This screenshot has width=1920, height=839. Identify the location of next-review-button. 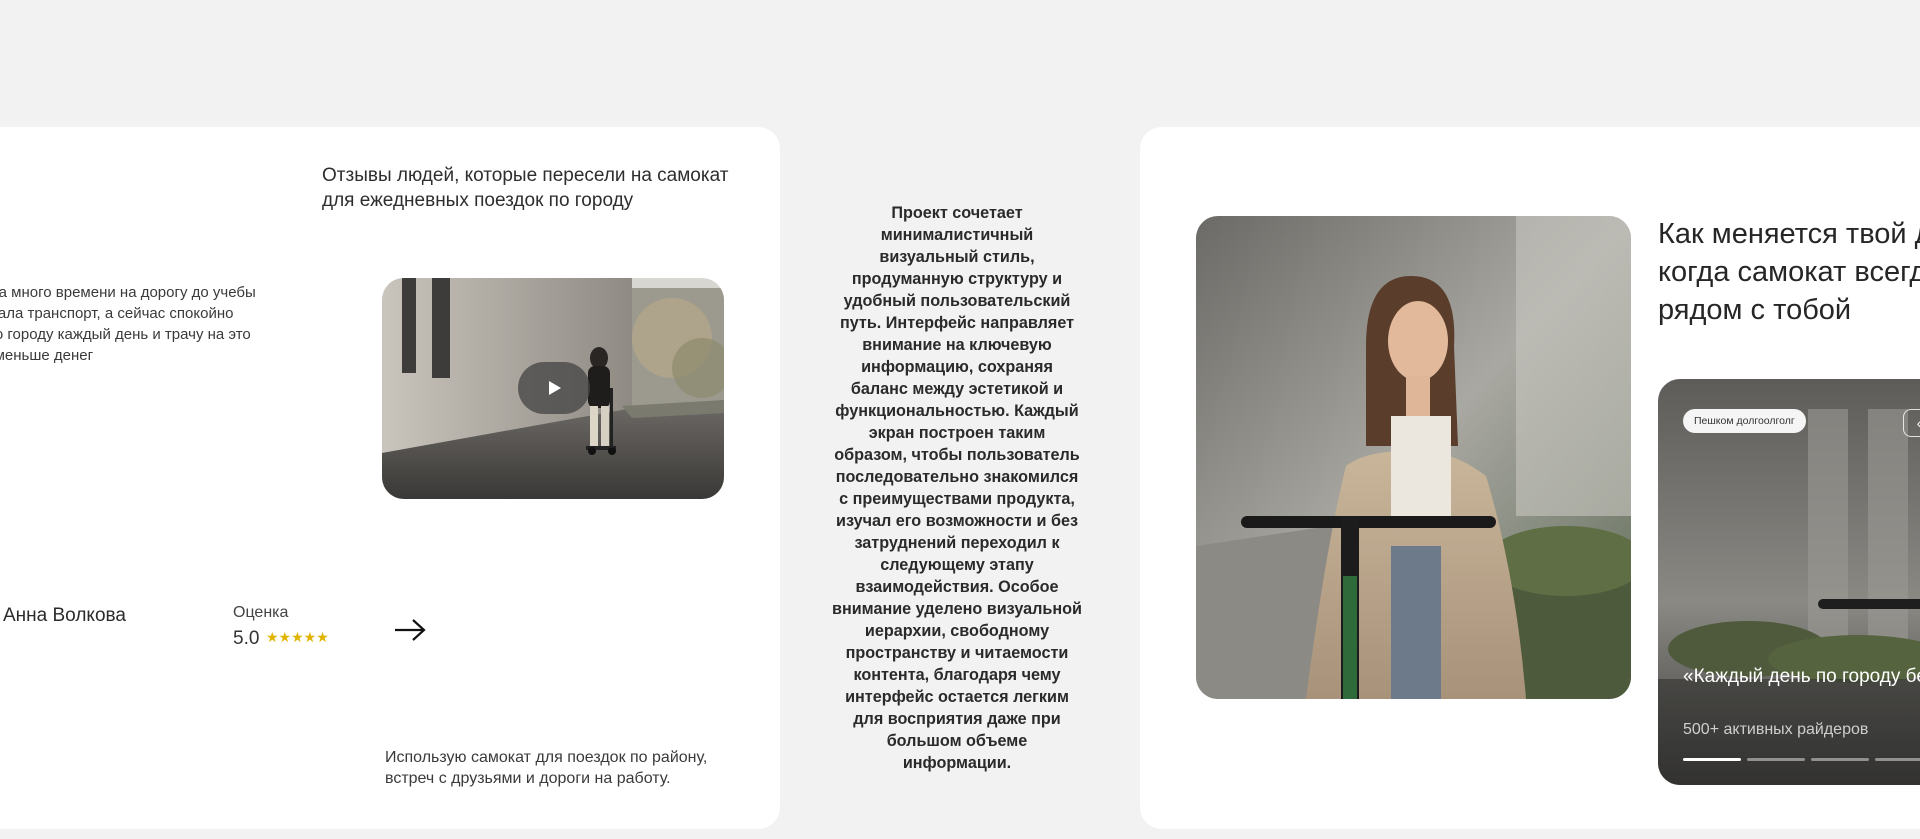
(410, 630).